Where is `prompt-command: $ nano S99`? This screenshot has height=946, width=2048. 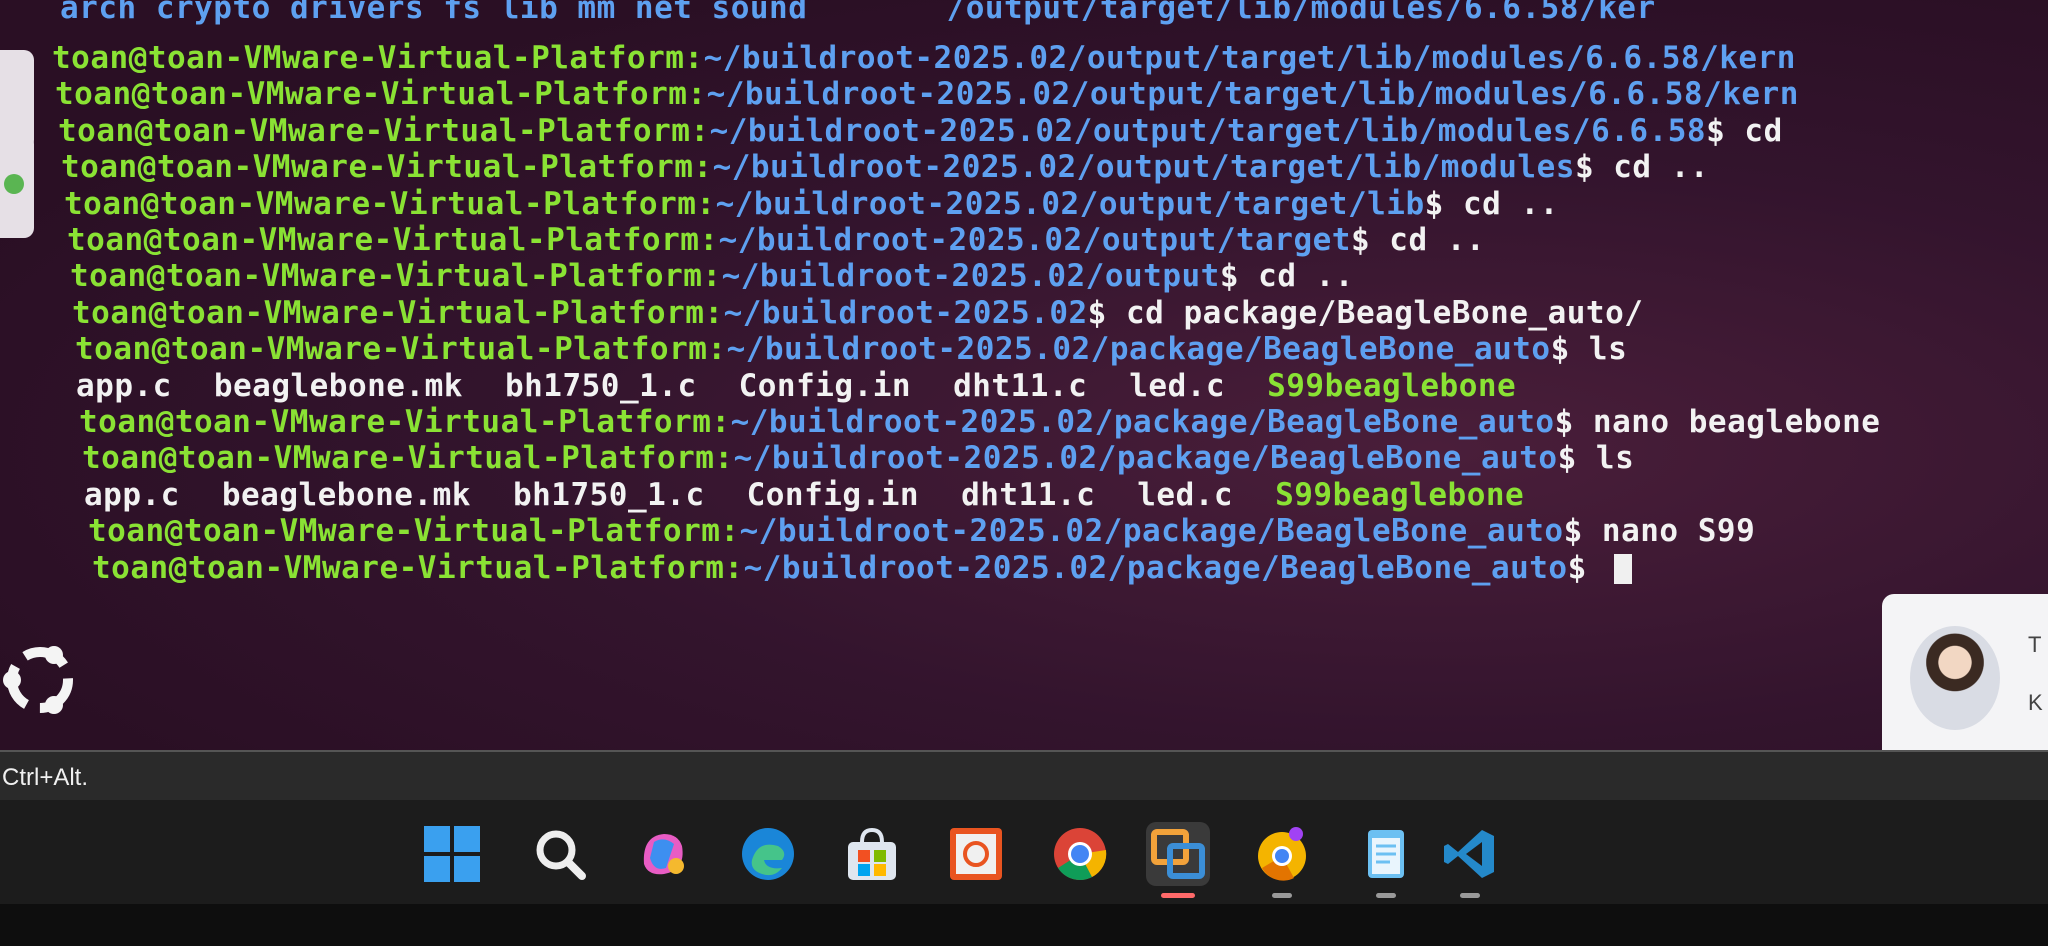
prompt-command: $ nano S99 is located at coordinates (1659, 531).